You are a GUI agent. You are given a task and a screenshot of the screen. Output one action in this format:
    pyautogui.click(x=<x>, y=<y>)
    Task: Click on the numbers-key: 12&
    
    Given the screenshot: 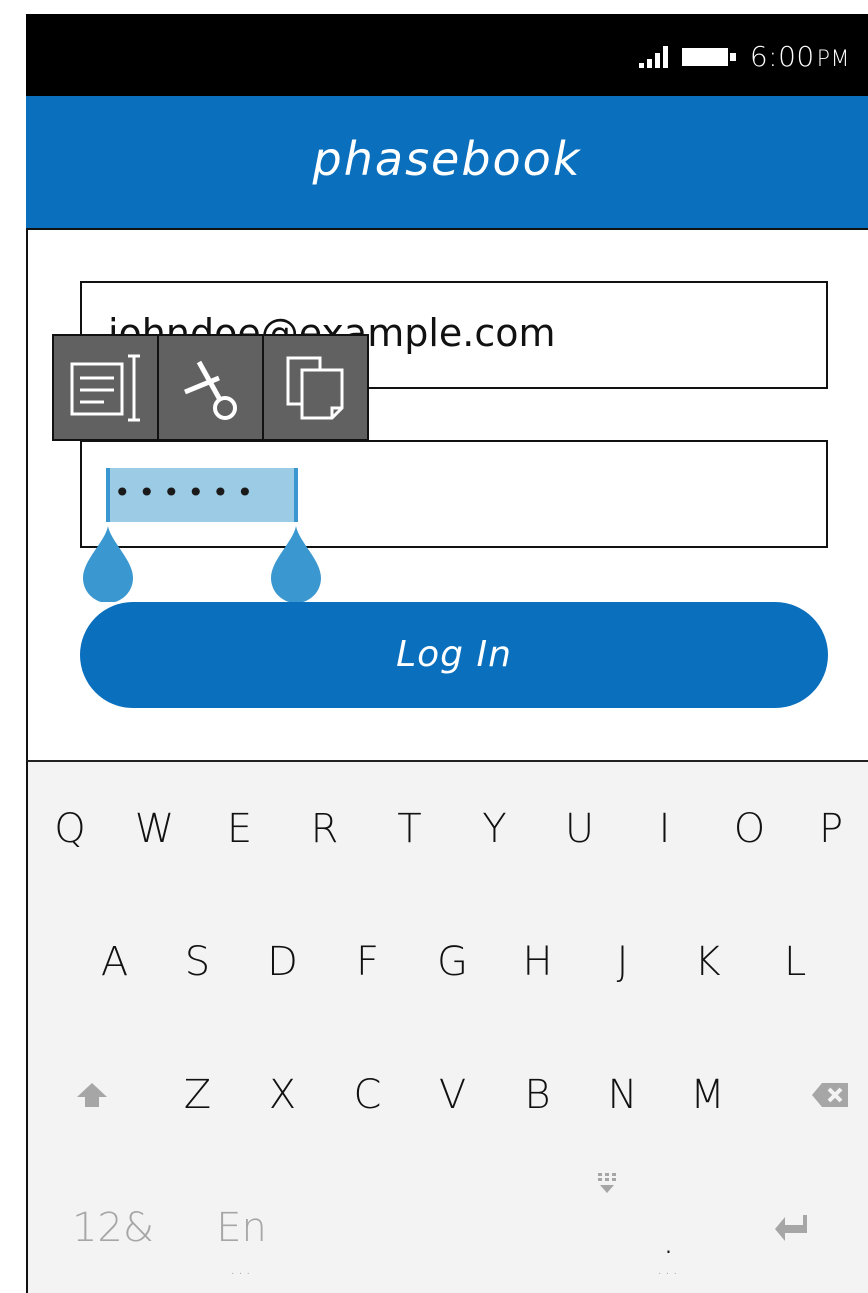 What is the action you would take?
    pyautogui.click(x=114, y=1227)
    